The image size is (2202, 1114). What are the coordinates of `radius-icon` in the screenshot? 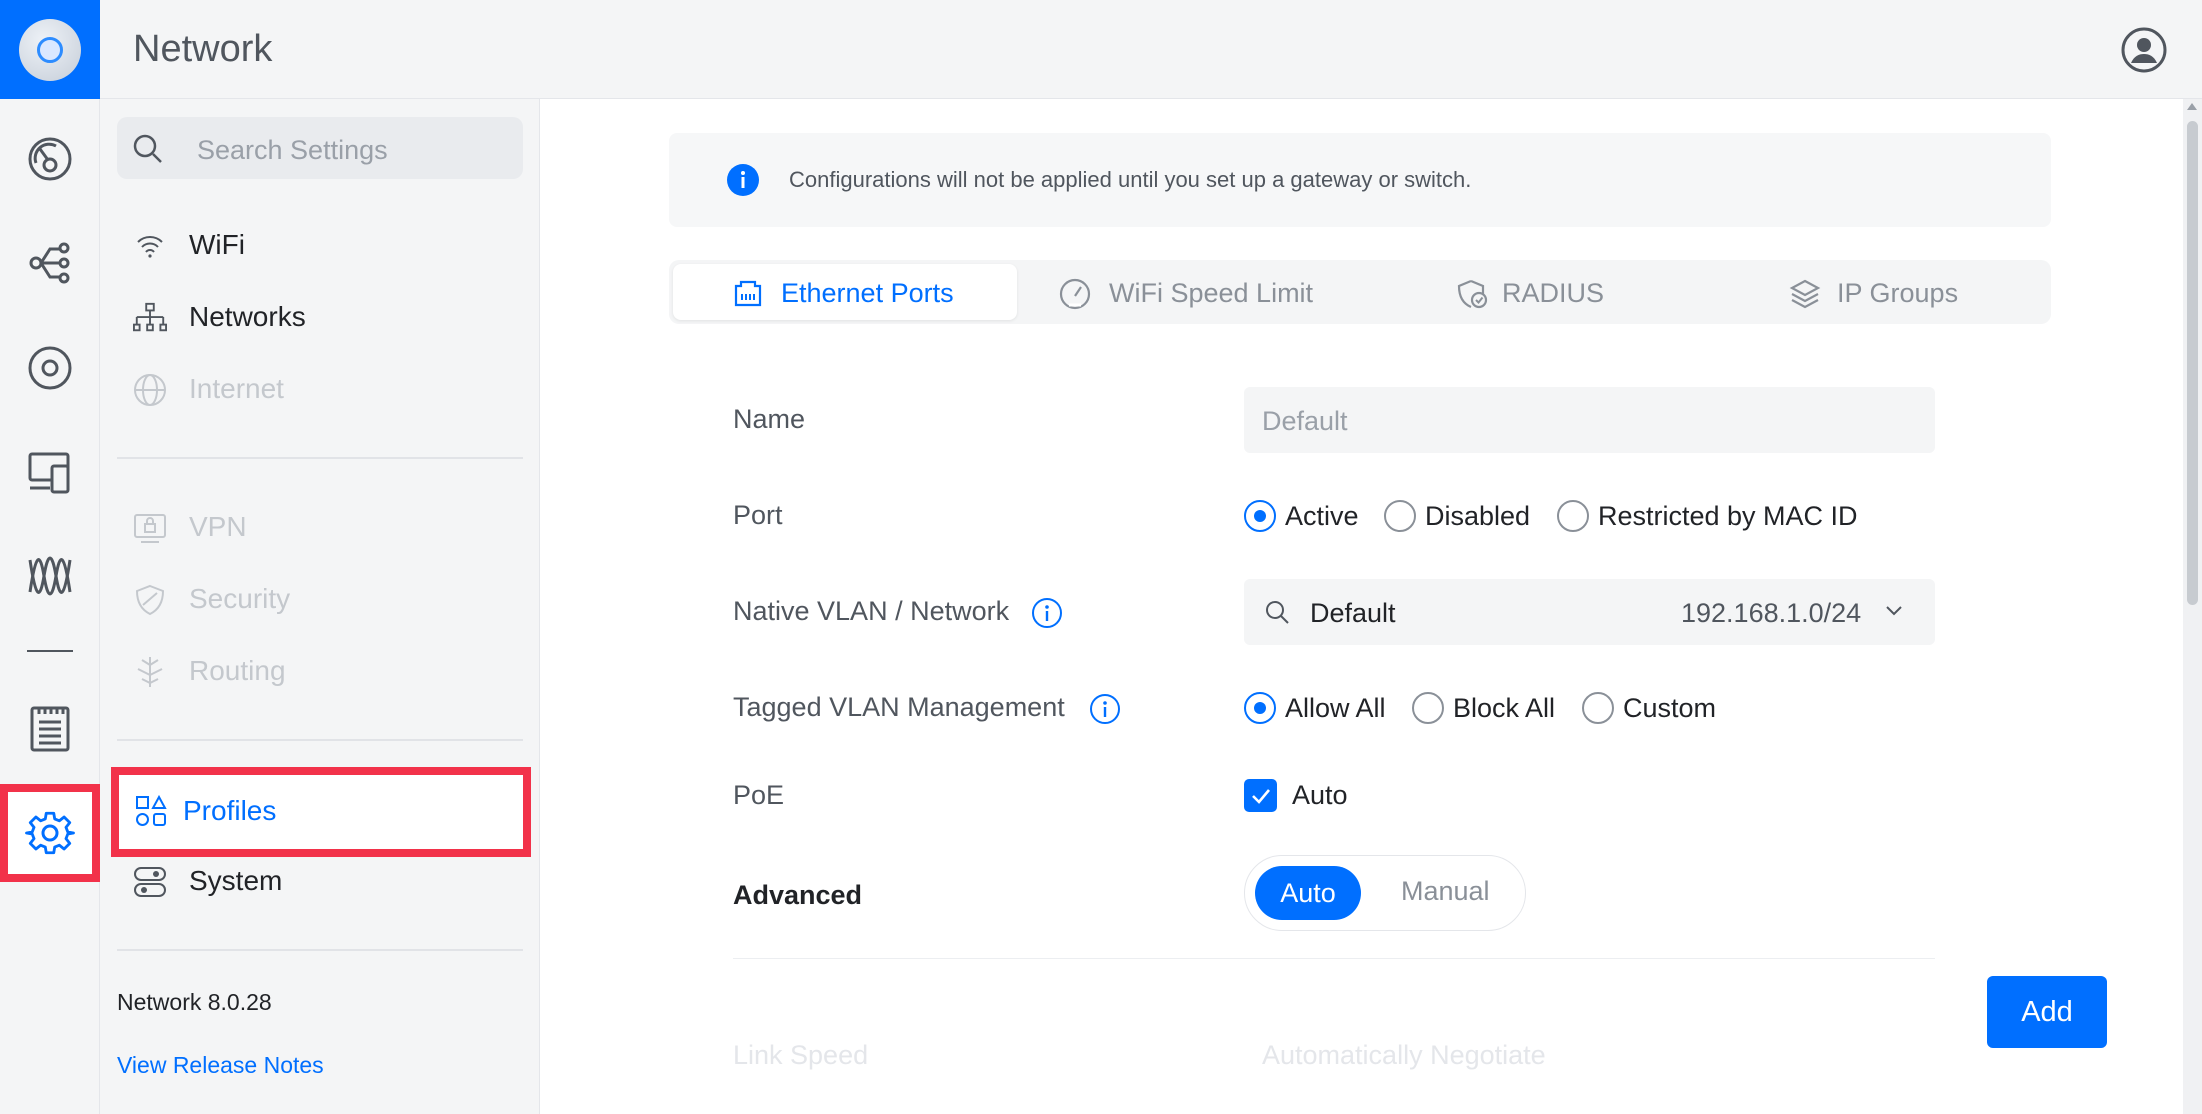 It's located at (1472, 294).